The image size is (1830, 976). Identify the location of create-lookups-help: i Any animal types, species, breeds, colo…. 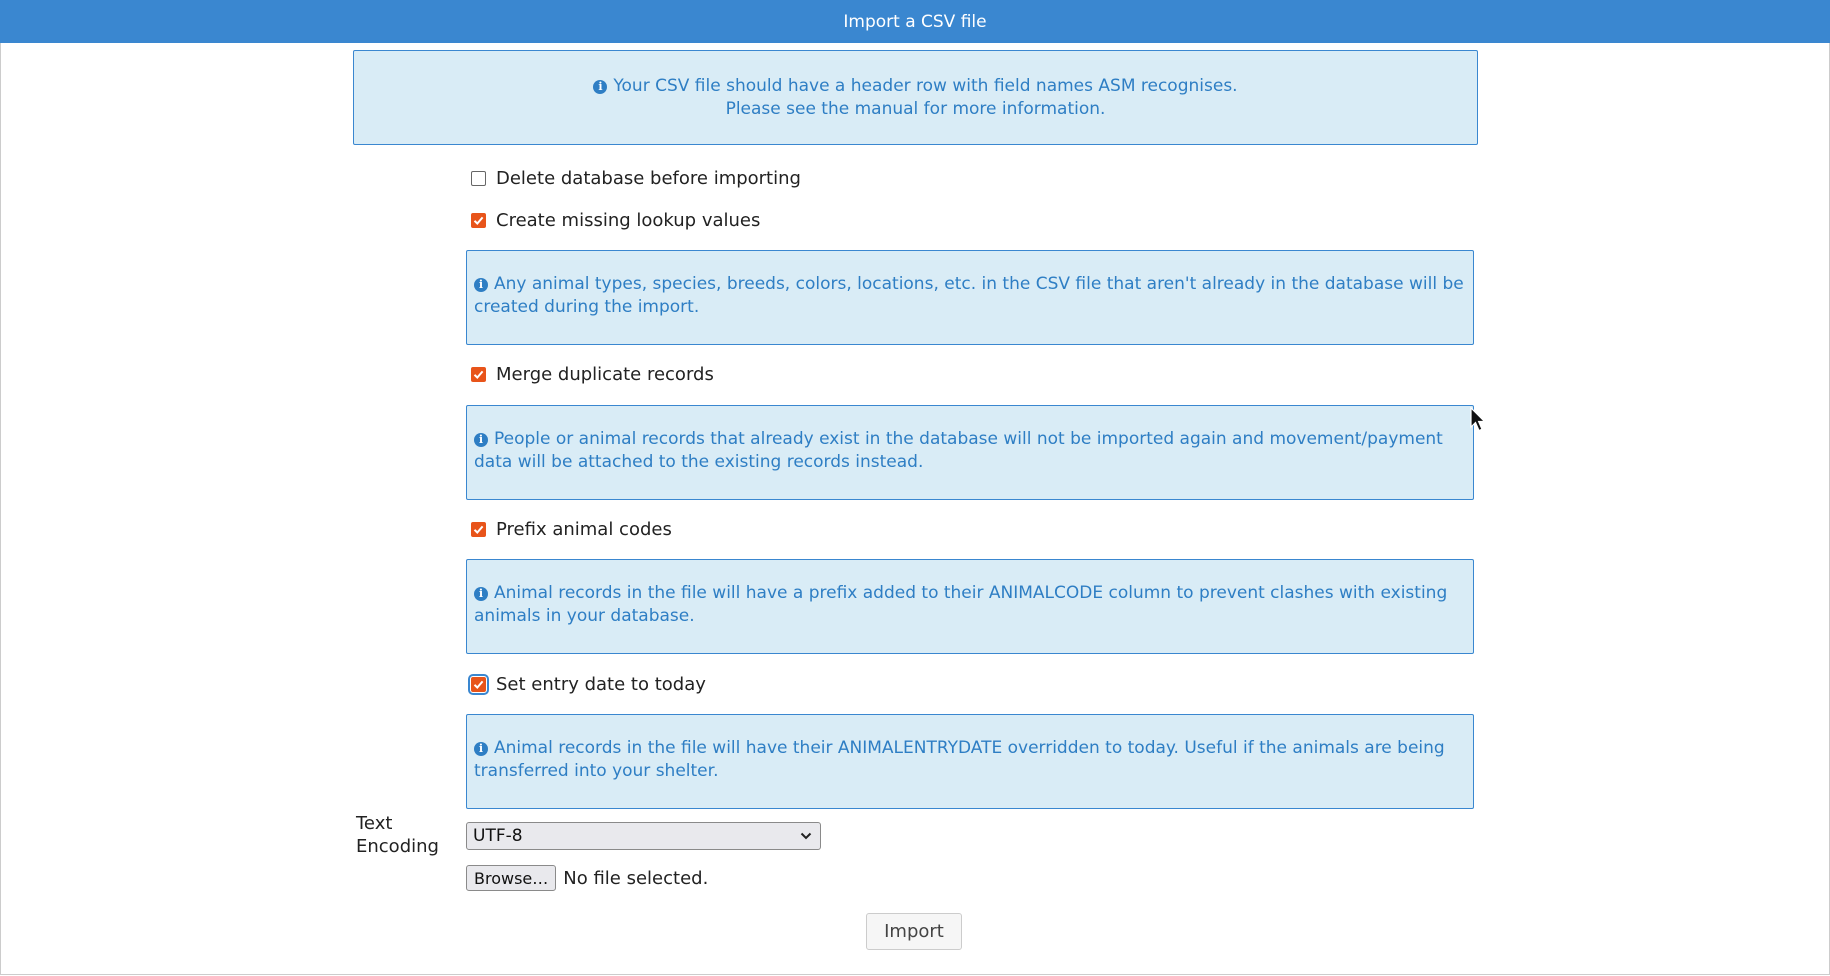
(970, 297).